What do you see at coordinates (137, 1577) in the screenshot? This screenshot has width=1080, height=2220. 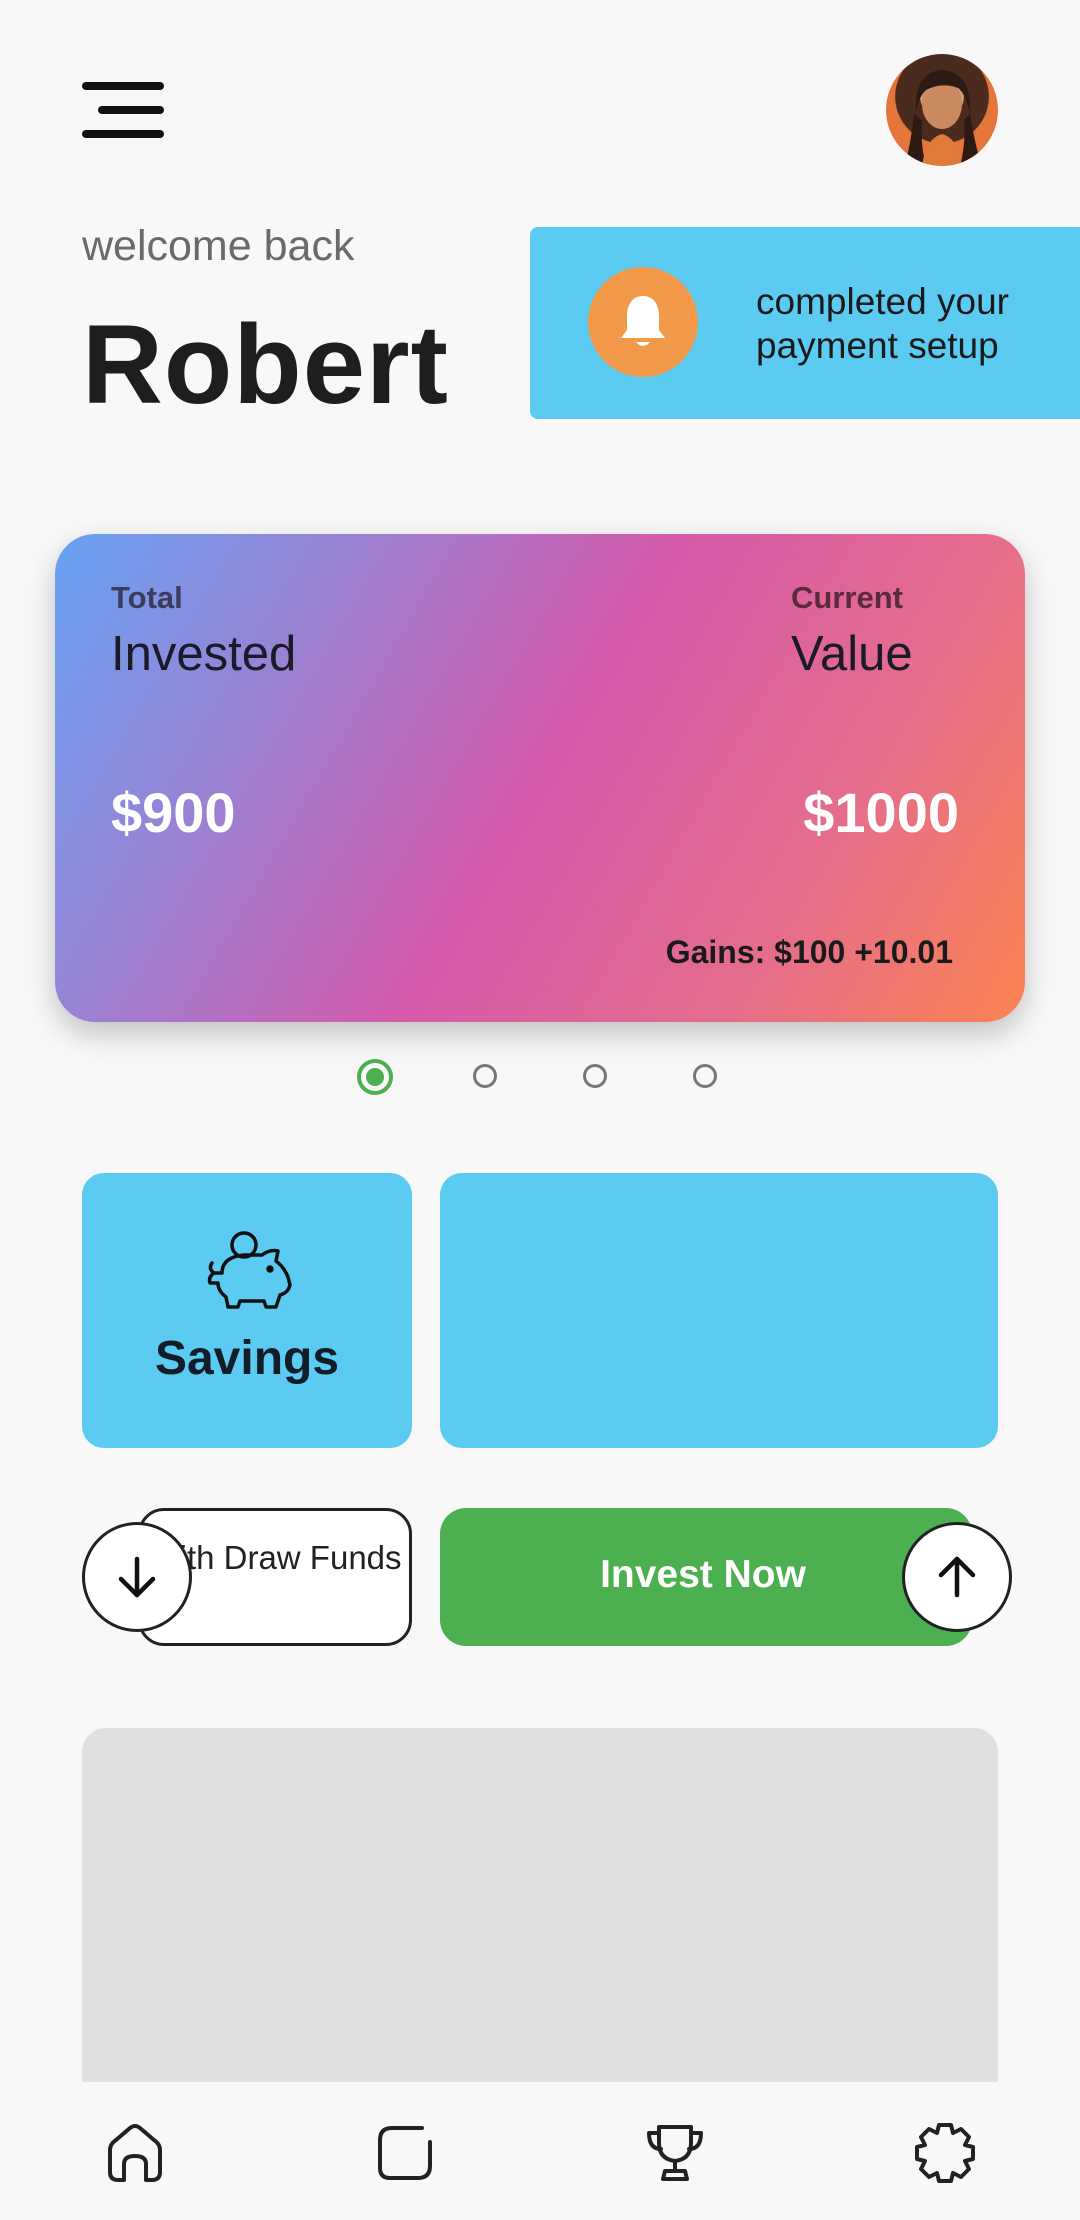 I see `arrow-down-icon` at bounding box center [137, 1577].